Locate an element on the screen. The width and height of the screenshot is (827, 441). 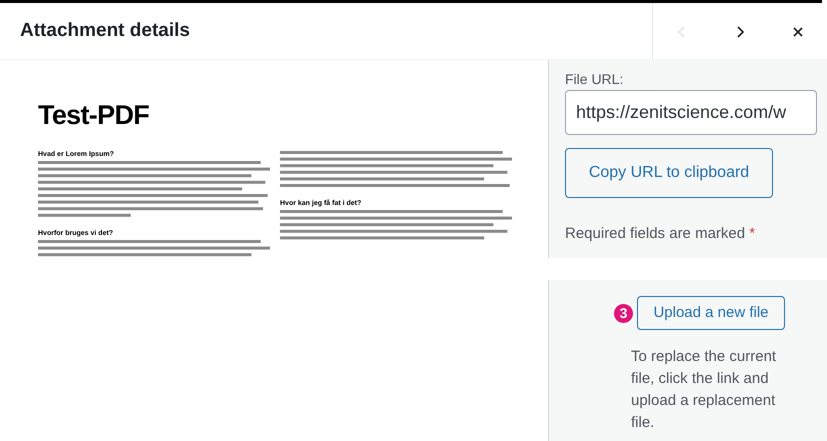
step-badge: 3 is located at coordinates (623, 313).